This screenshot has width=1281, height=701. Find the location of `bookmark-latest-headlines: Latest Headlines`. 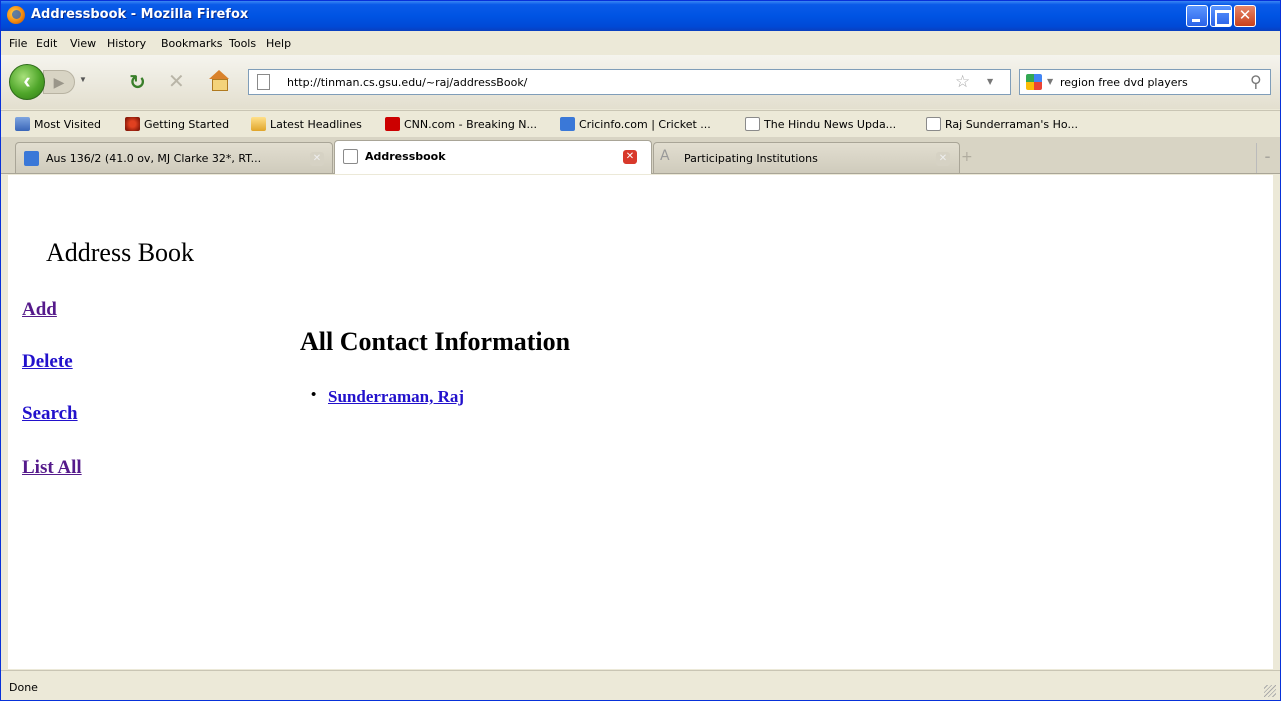

bookmark-latest-headlines: Latest Headlines is located at coordinates (306, 124).